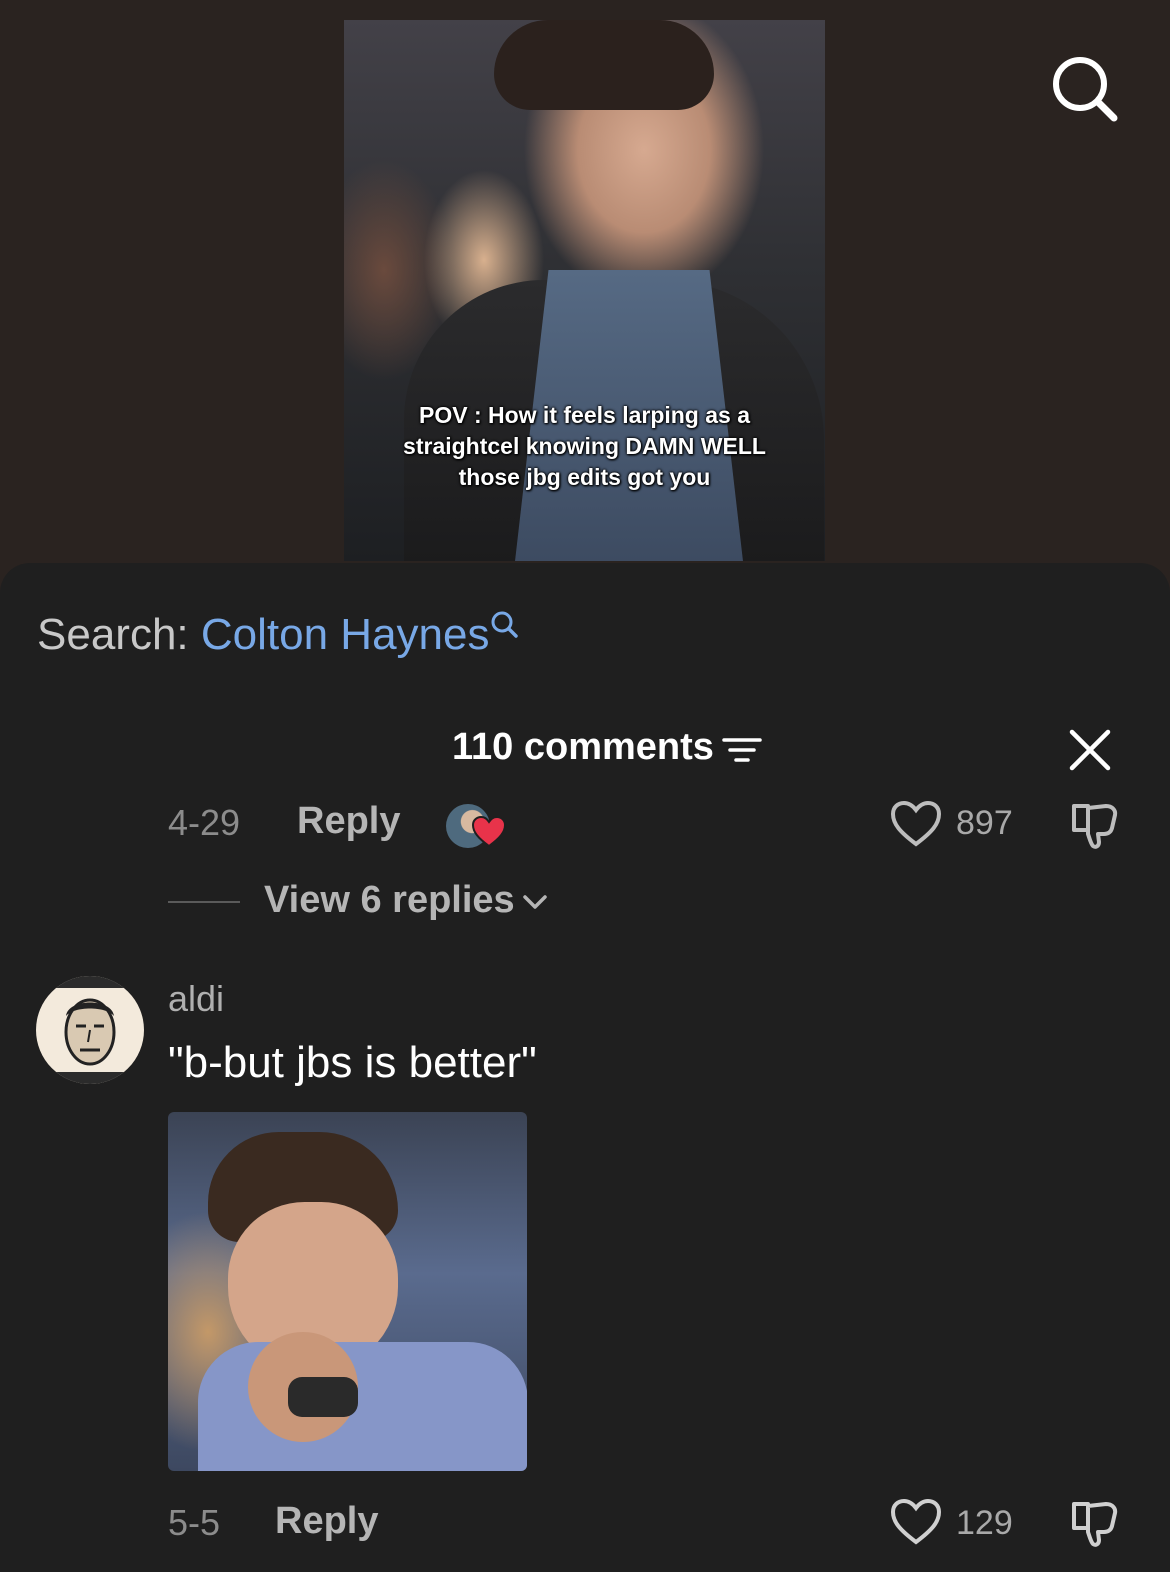  I want to click on comment-date: 4-29, so click(204, 822).